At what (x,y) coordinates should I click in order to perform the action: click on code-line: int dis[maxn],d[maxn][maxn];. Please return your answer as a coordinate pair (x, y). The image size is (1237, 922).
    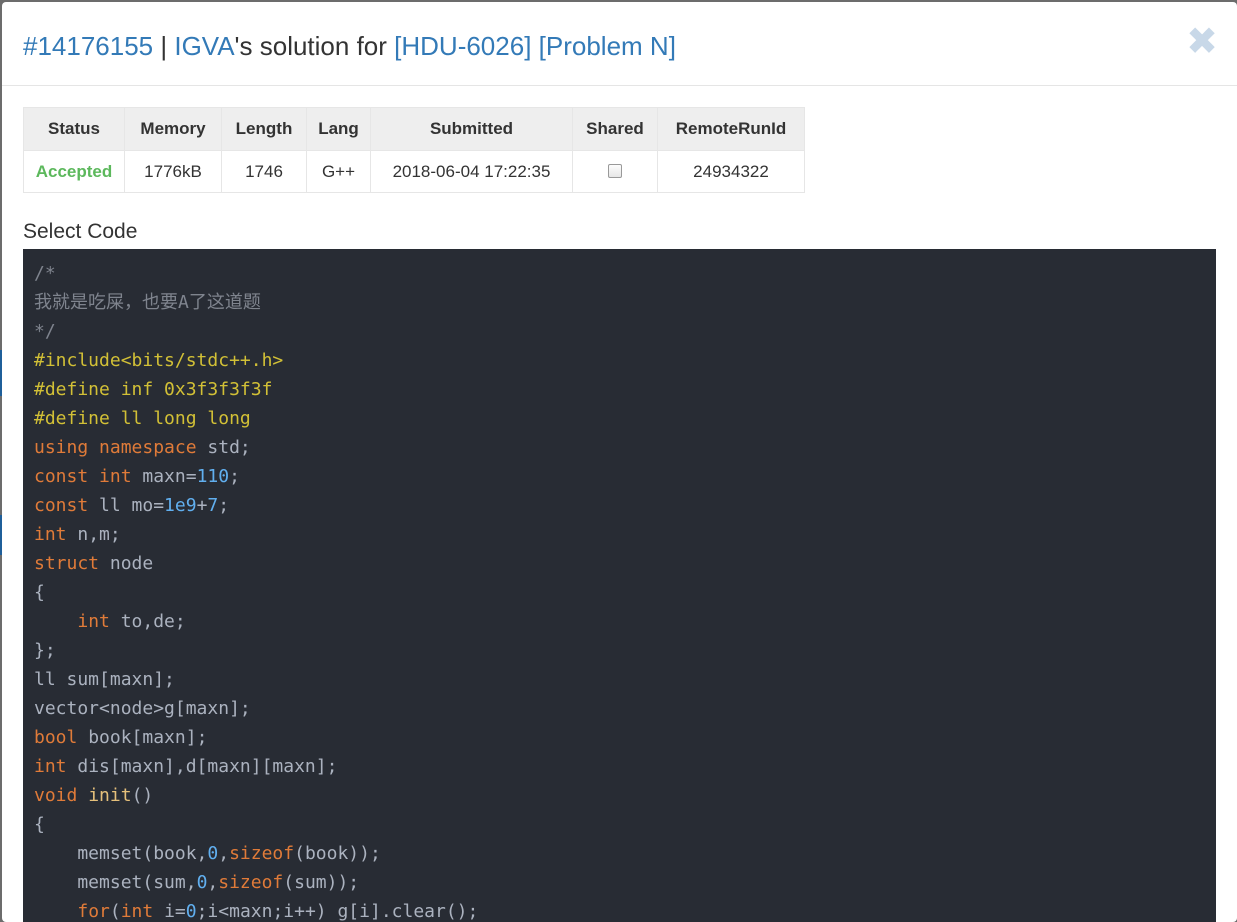
    Looking at the image, I should click on (625, 766).